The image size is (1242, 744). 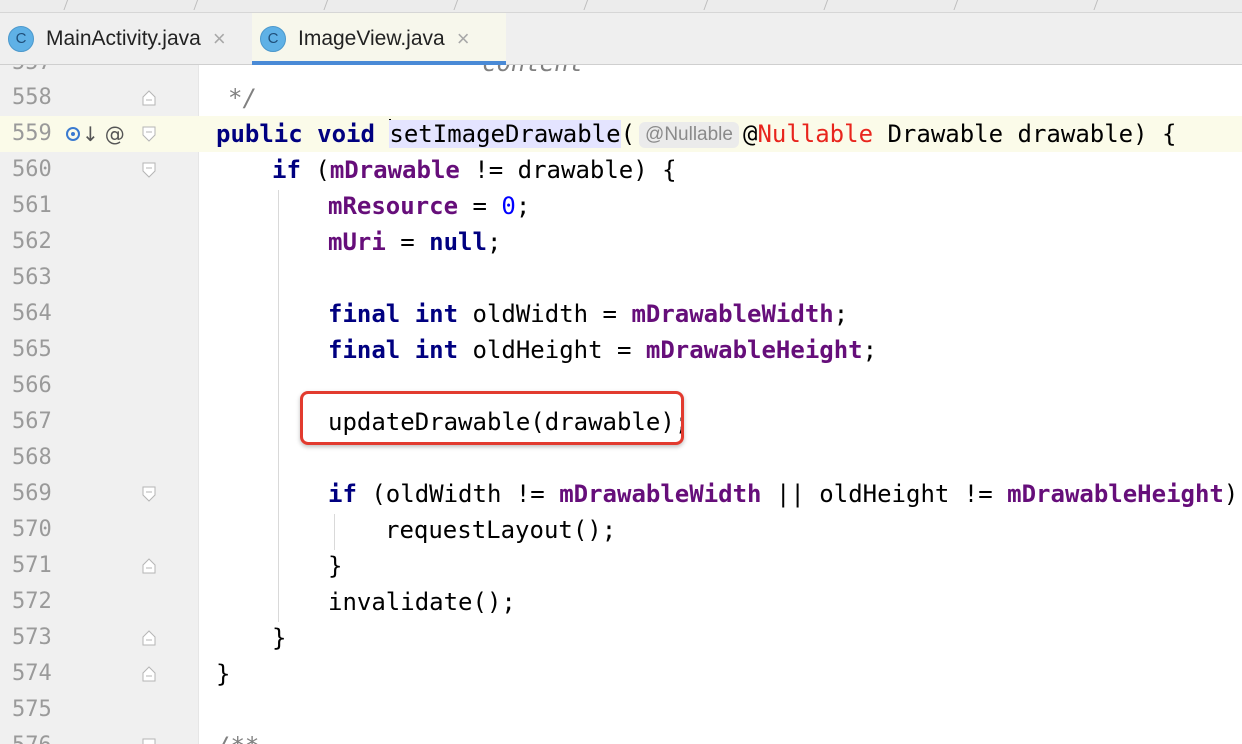 I want to click on tab-imageview: C ImageView.java ×, so click(x=379, y=39).